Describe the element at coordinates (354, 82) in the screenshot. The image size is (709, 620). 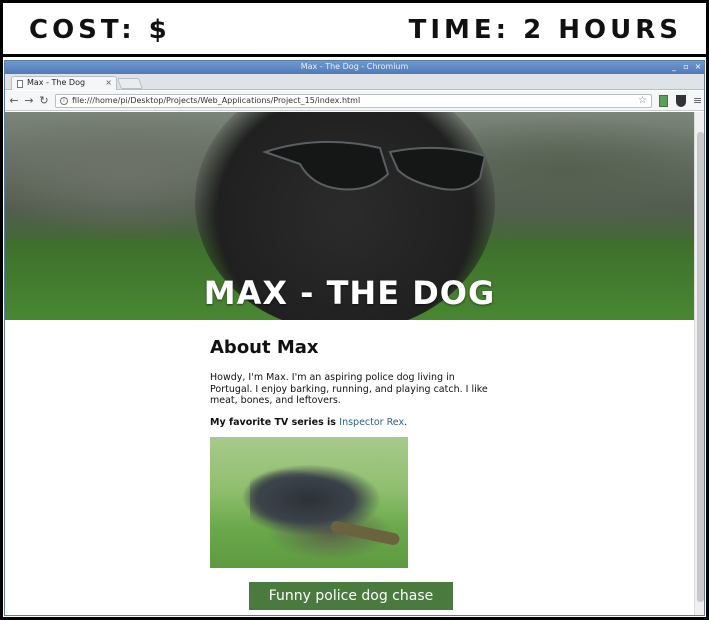
I see `tab-strip: Max - The Dog ×` at that location.